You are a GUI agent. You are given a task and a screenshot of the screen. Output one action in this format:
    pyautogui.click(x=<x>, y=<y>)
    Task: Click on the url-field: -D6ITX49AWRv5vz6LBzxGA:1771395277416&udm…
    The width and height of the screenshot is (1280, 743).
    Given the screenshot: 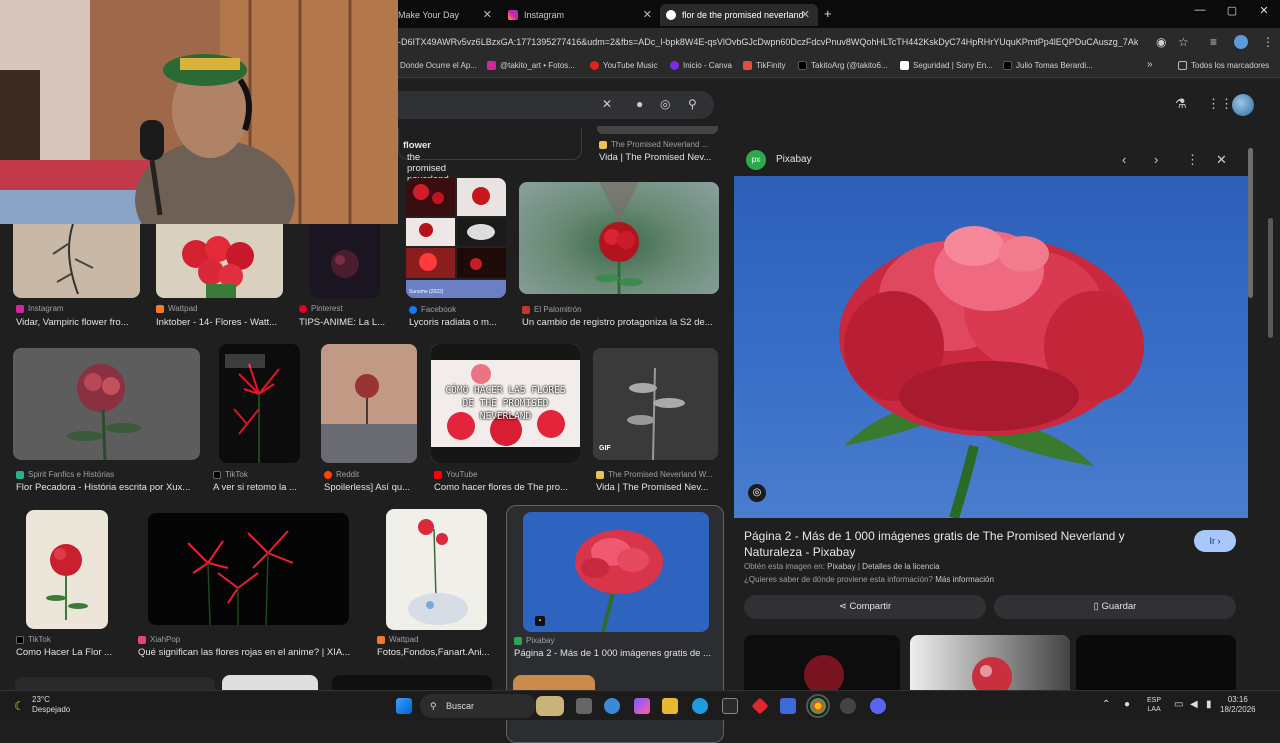 What is the action you would take?
    pyautogui.click(x=768, y=42)
    